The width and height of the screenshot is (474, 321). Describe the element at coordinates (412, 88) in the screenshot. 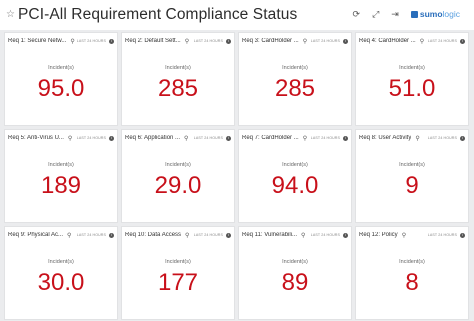

I see `metric-value: 51.0` at that location.